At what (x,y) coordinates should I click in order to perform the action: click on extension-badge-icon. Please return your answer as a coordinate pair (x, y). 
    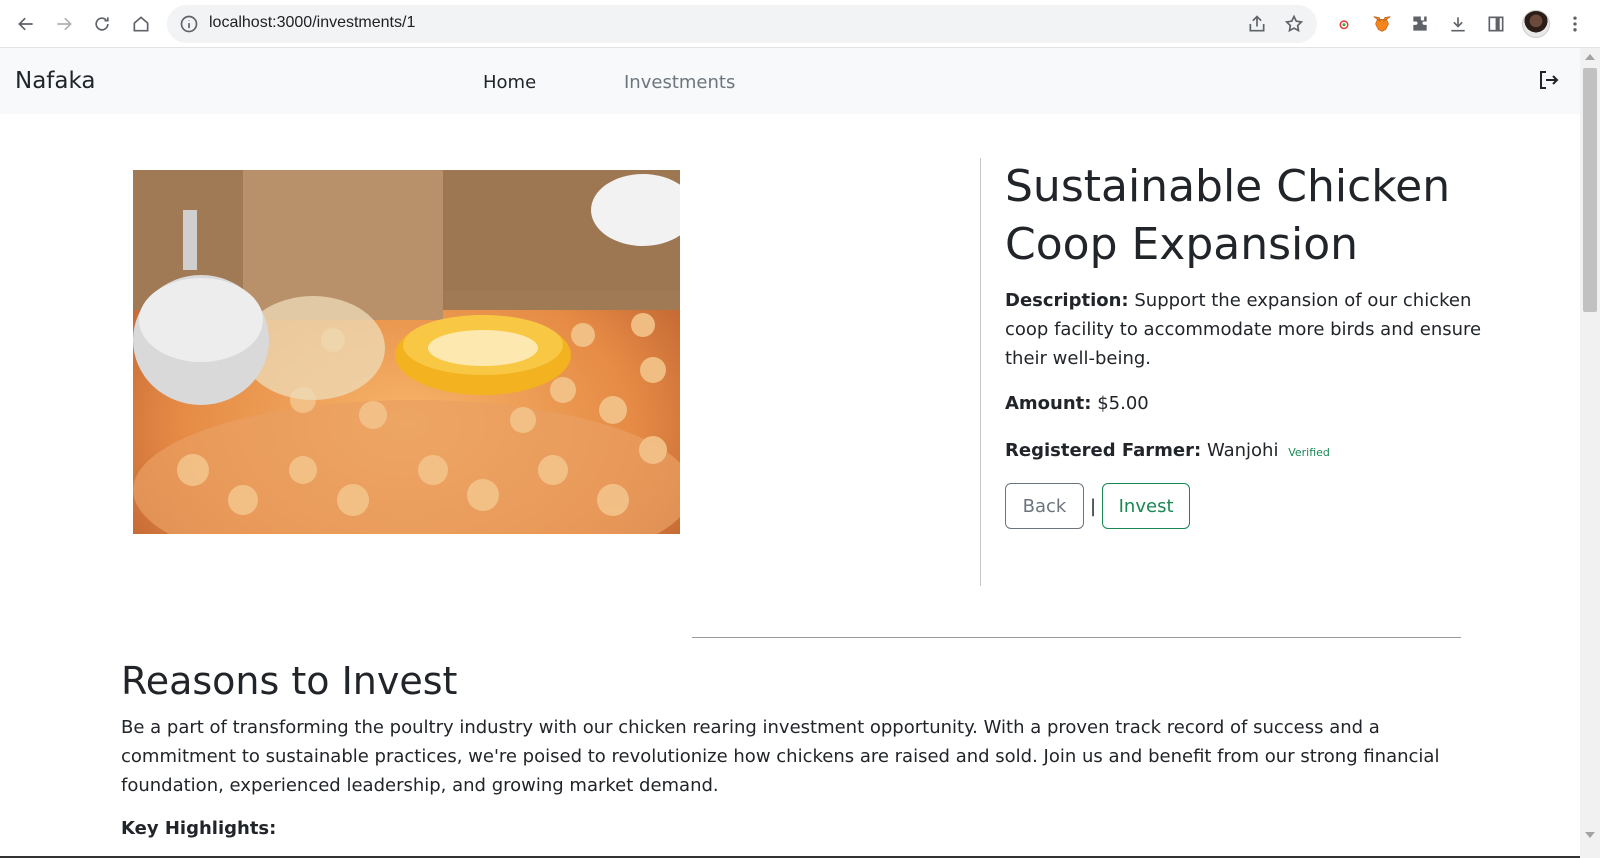
    Looking at the image, I should click on (1344, 24).